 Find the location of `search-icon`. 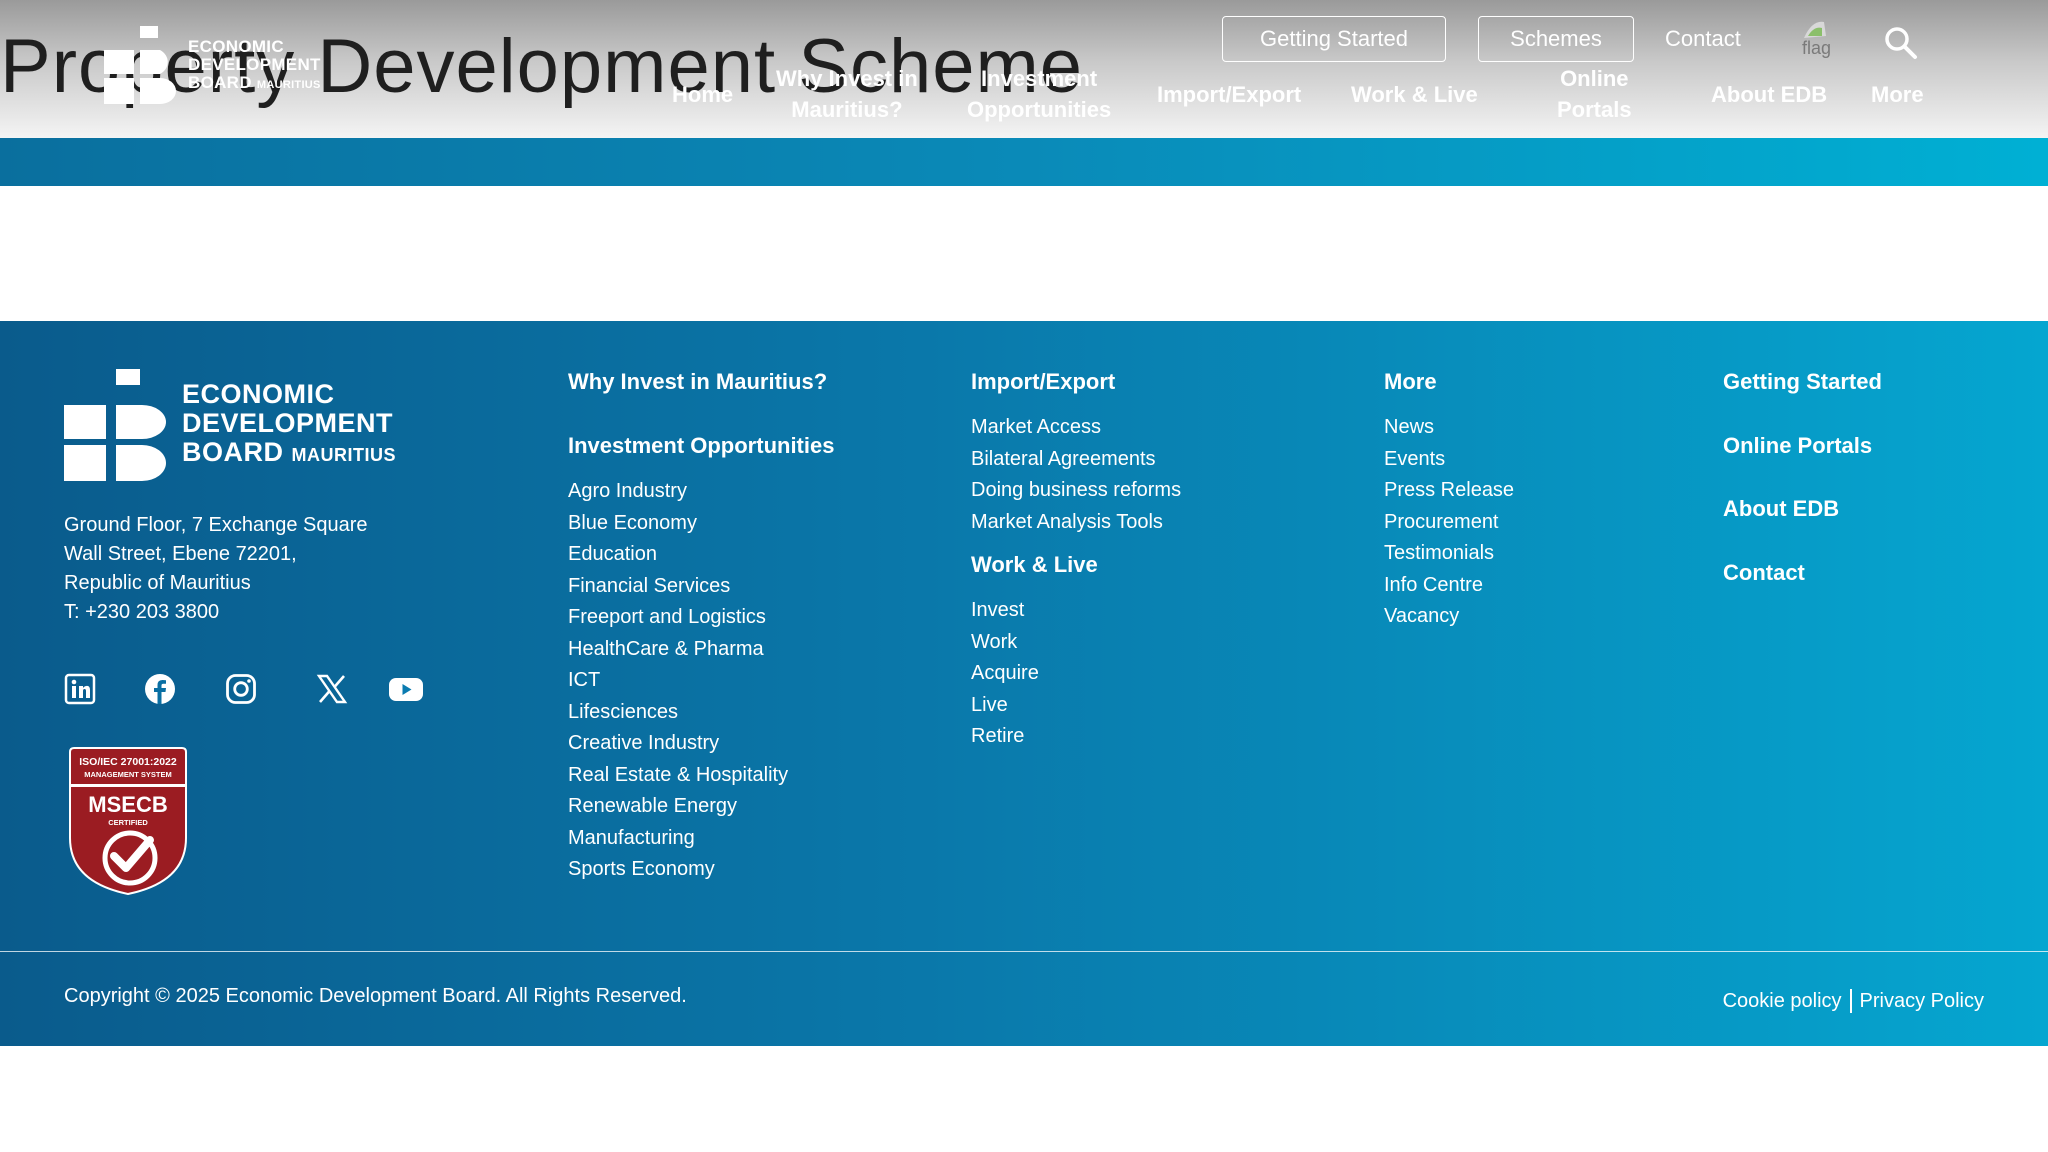

search-icon is located at coordinates (1901, 43).